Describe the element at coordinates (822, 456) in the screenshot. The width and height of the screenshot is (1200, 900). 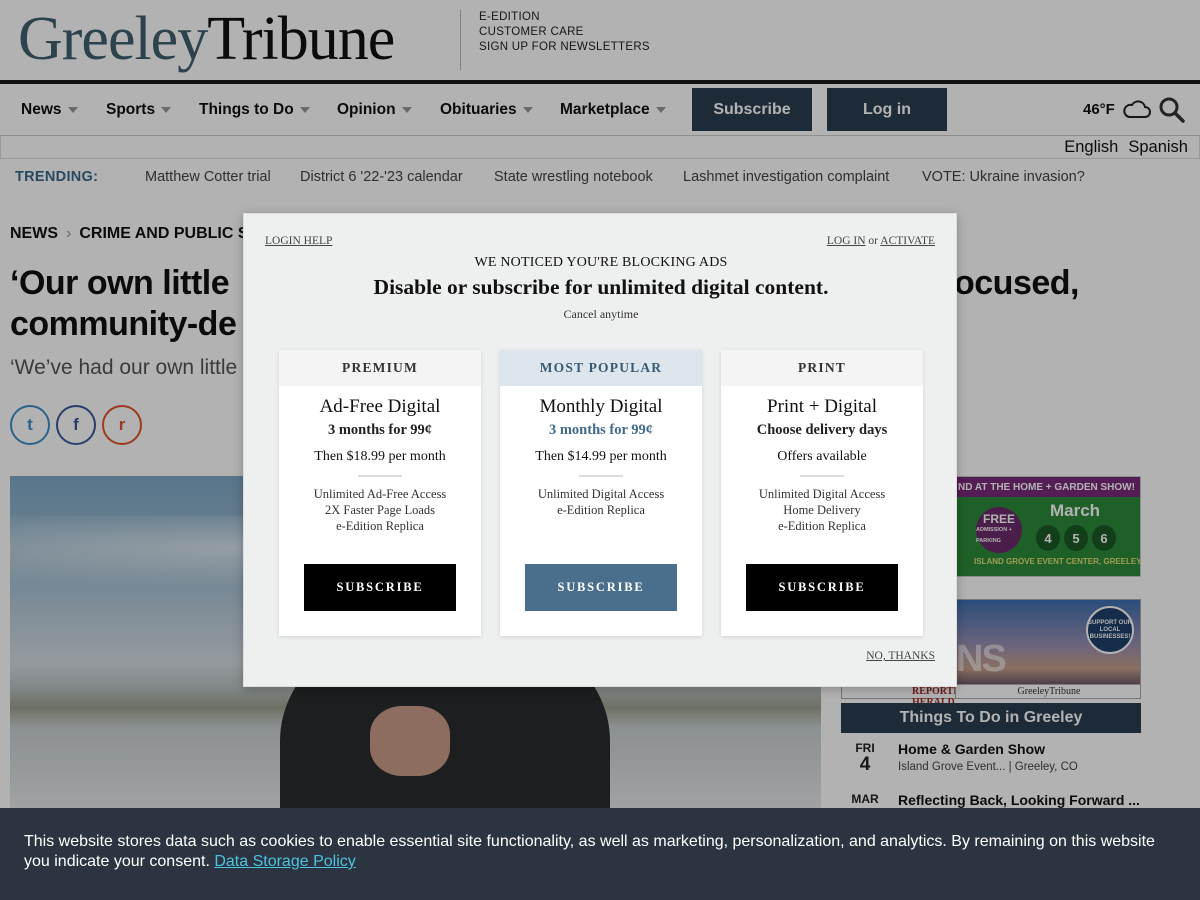
I see `plan-price: Offers available` at that location.